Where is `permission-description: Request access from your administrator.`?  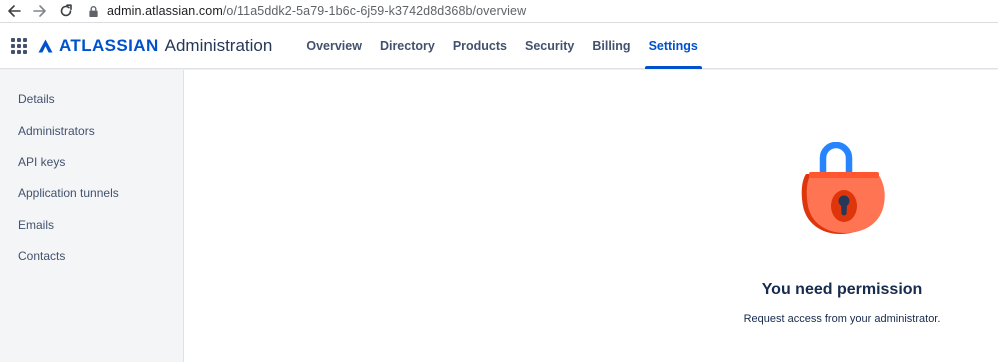
permission-description: Request access from your administrator. is located at coordinates (842, 319).